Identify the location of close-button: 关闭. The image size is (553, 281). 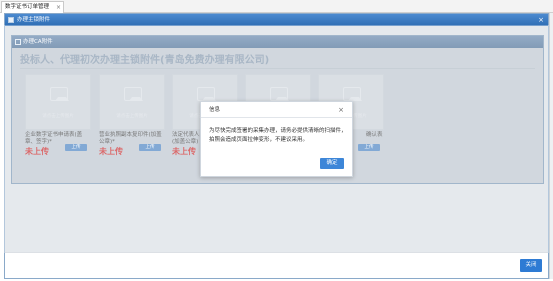
(531, 265).